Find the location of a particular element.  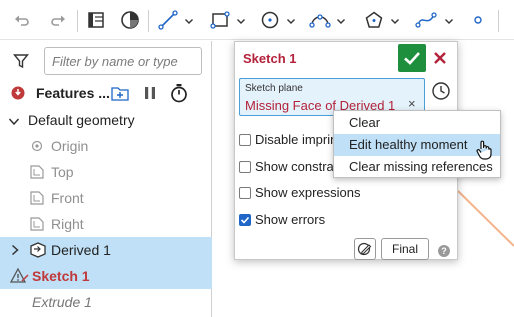

error-indicator-icon is located at coordinates (18, 94).